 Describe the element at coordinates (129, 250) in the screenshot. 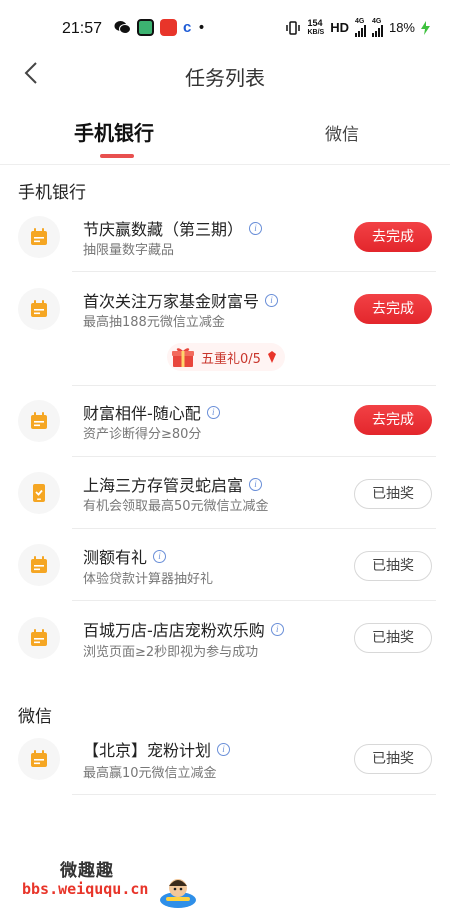

I see `task-subtitle: 抽限量数字藏品` at that location.